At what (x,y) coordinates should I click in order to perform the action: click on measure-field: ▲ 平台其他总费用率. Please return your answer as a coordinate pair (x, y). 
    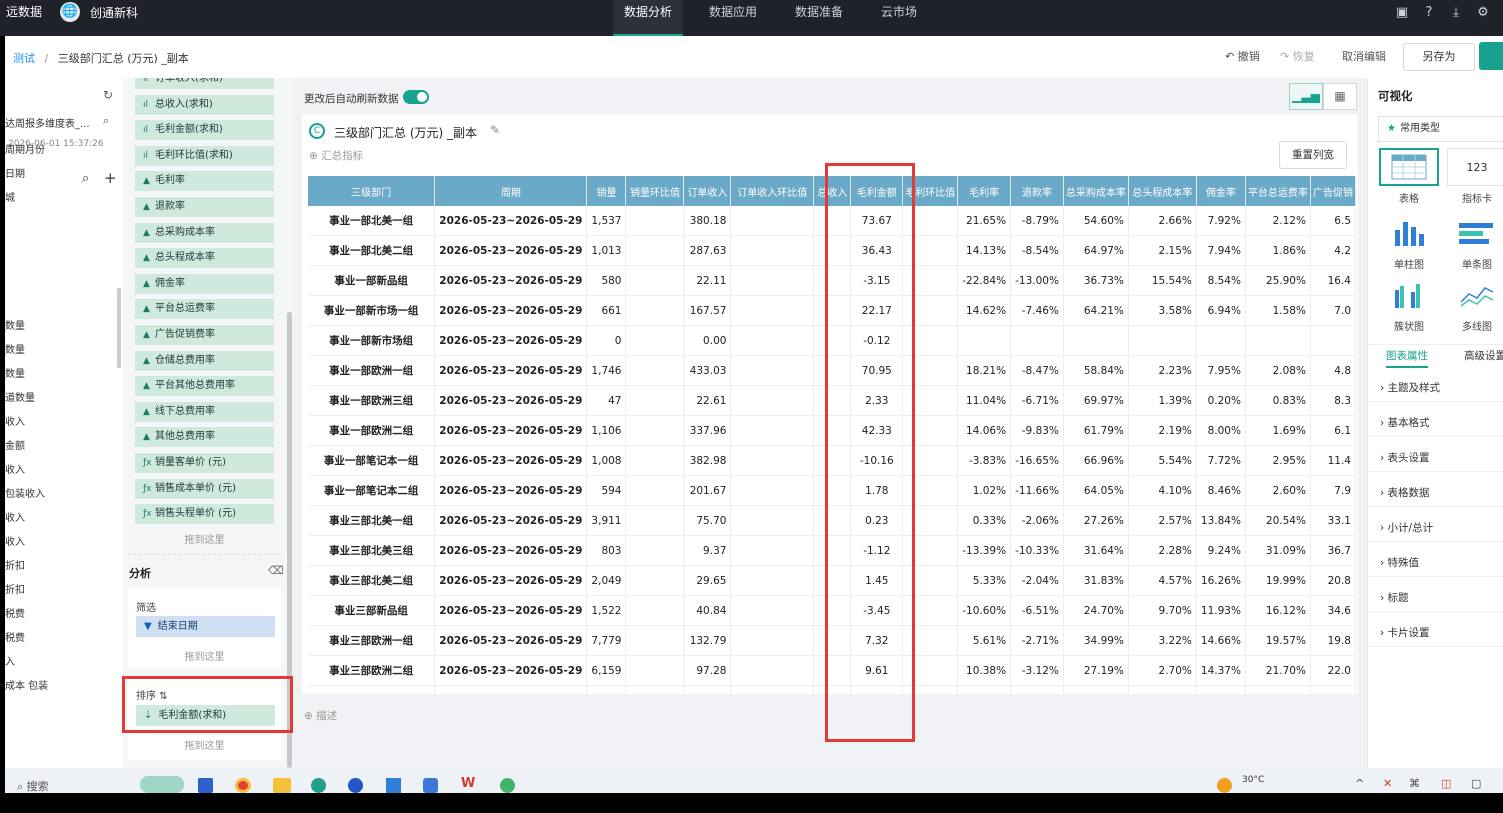
    Looking at the image, I should click on (204, 386).